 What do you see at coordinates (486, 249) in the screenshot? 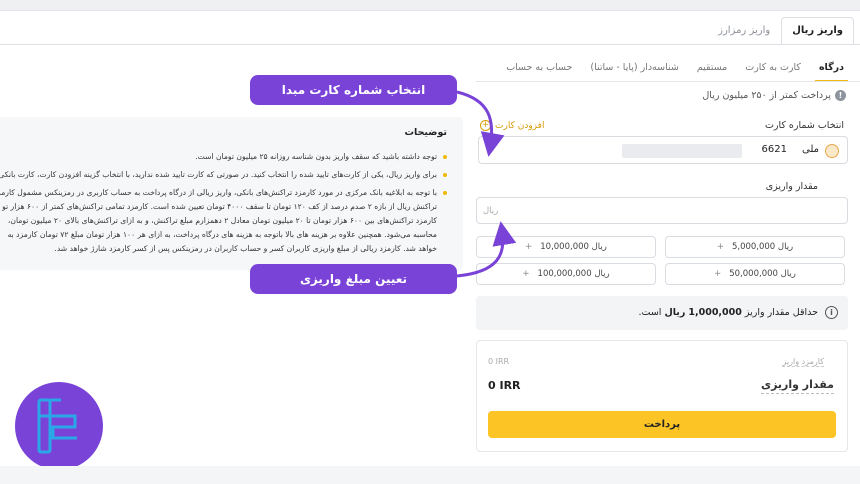
I see `arrow-to-amount-input` at bounding box center [486, 249].